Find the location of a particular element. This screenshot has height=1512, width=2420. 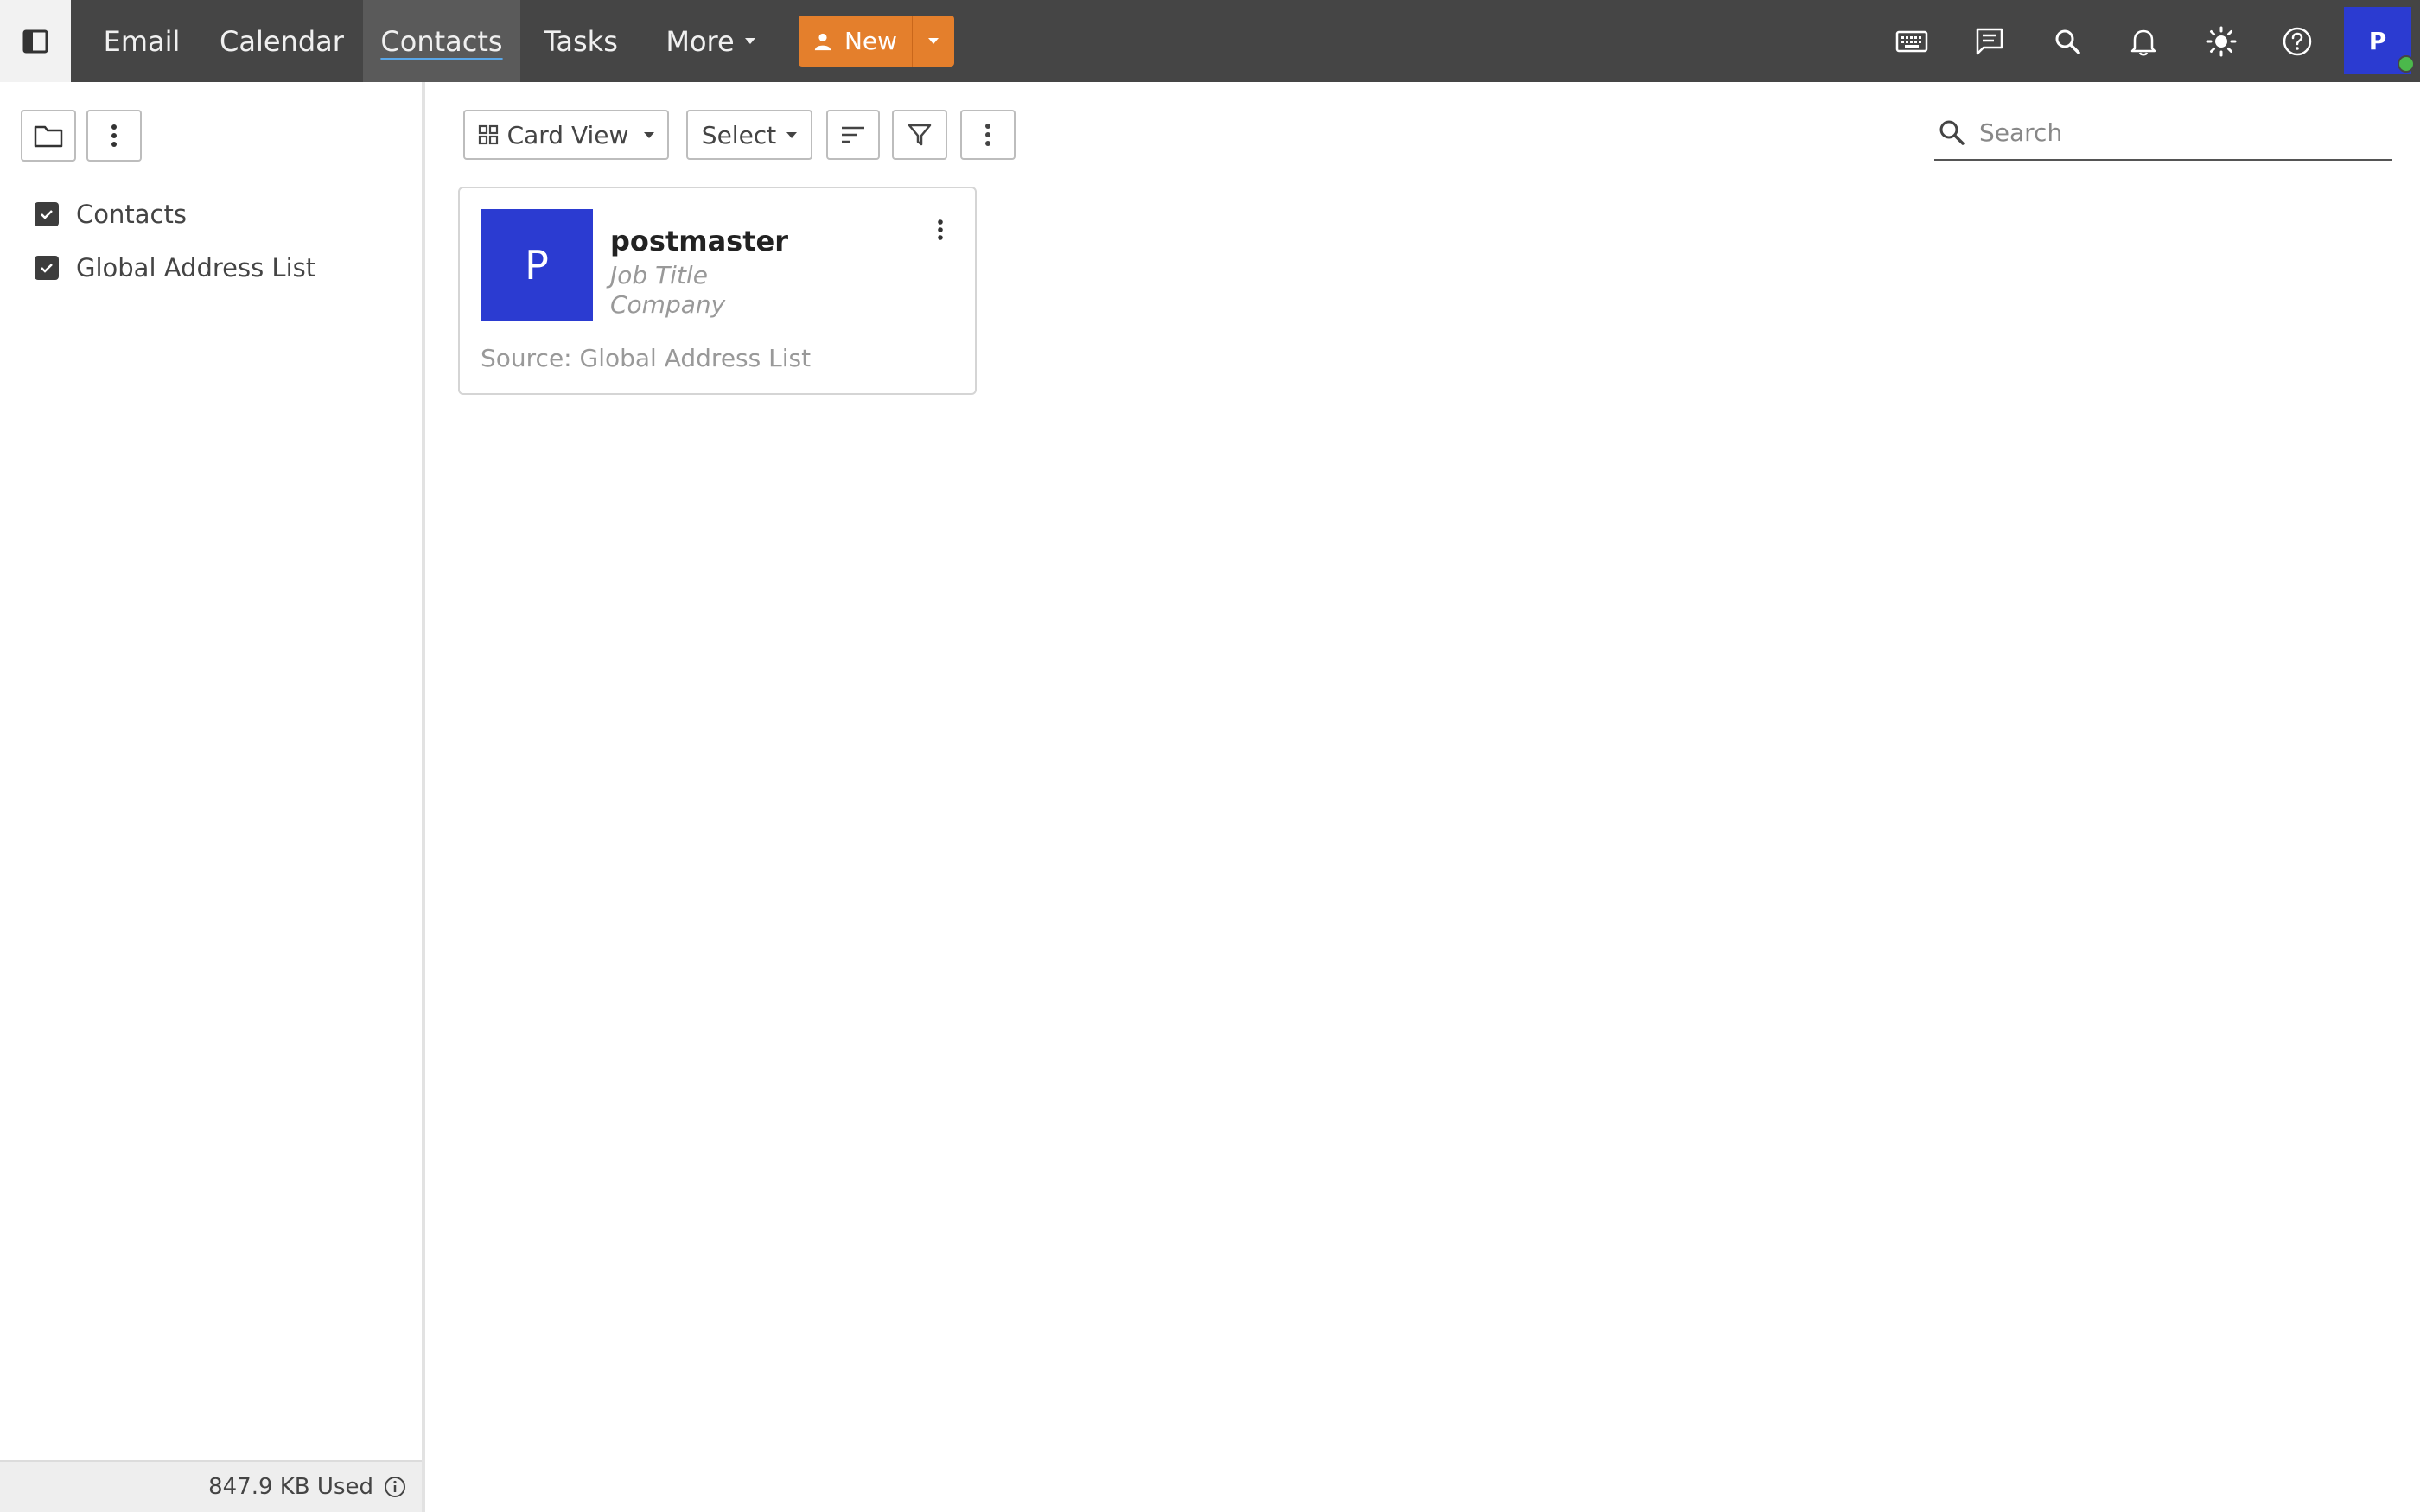

contact-name: postmaster is located at coordinates (699, 241).